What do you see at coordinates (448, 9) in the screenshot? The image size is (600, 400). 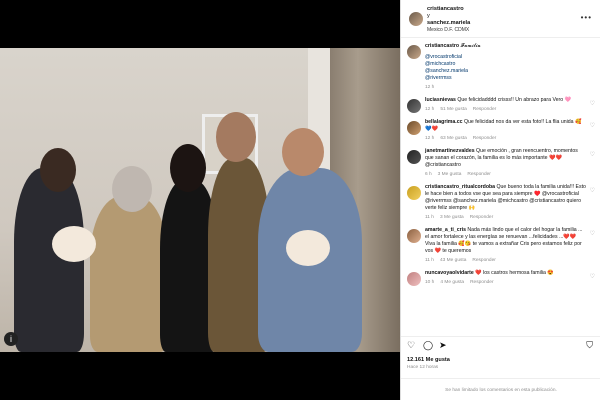 I see `author-username: cristiancastro` at bounding box center [448, 9].